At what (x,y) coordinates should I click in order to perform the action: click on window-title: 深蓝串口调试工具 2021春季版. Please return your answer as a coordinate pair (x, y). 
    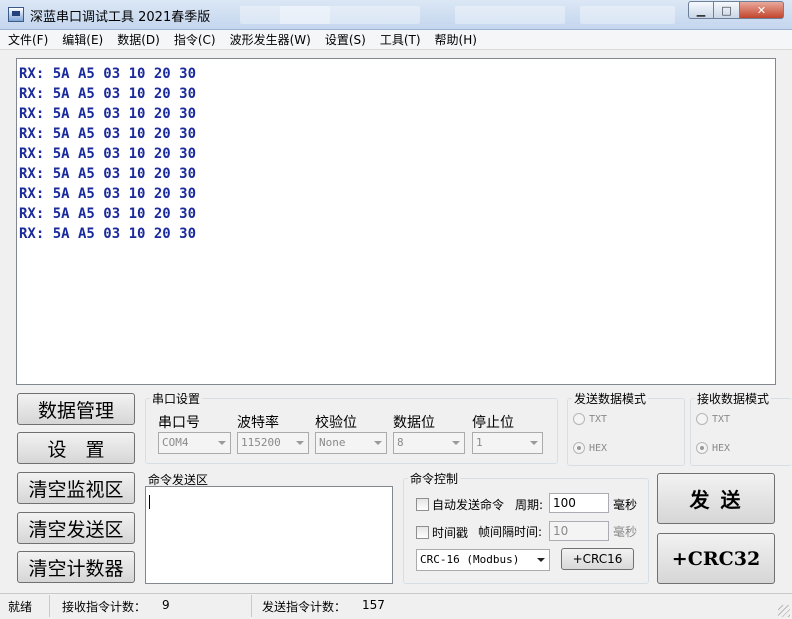
    Looking at the image, I should click on (120, 17).